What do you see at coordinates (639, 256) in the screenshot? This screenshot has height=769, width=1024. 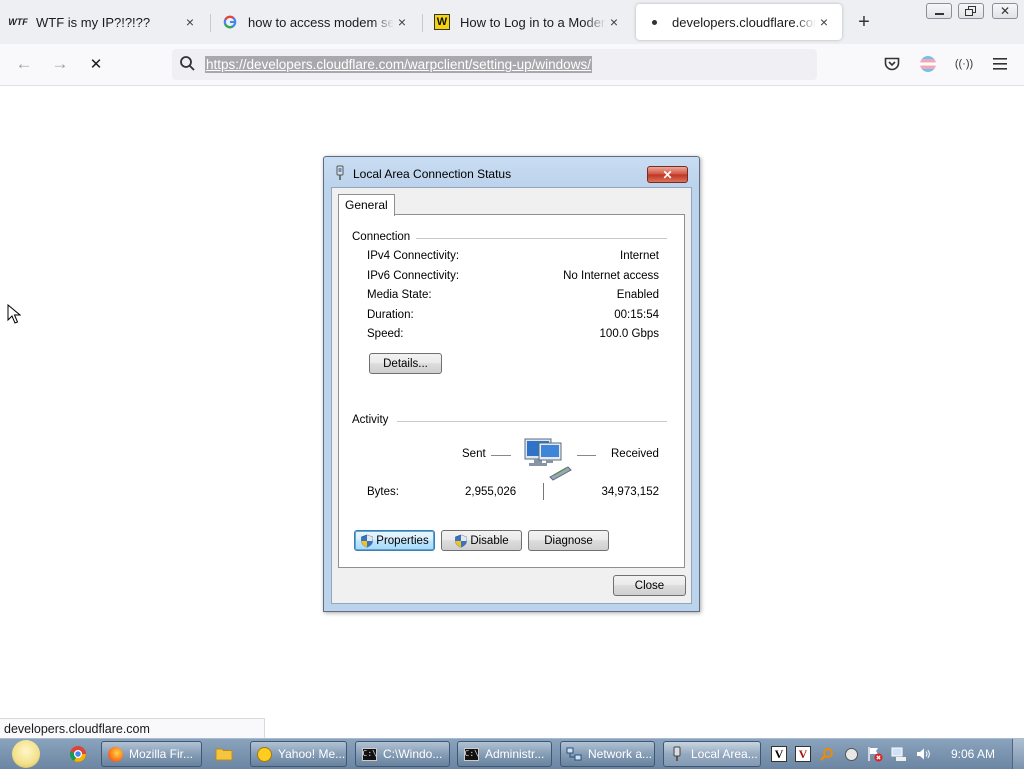 I see `ipv4-connectivity-value: Internet` at bounding box center [639, 256].